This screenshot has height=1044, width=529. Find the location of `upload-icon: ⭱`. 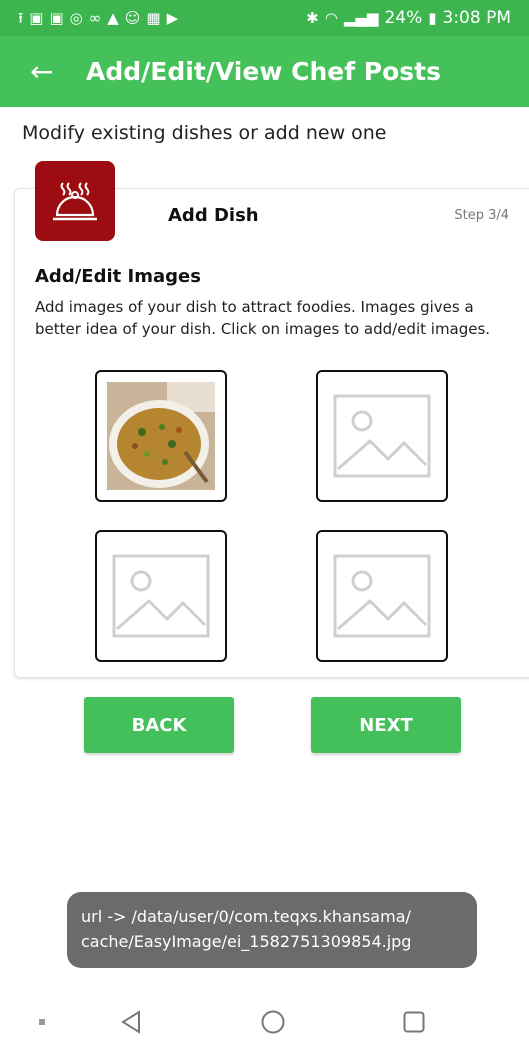

upload-icon: ⭱ is located at coordinates (21, 17).